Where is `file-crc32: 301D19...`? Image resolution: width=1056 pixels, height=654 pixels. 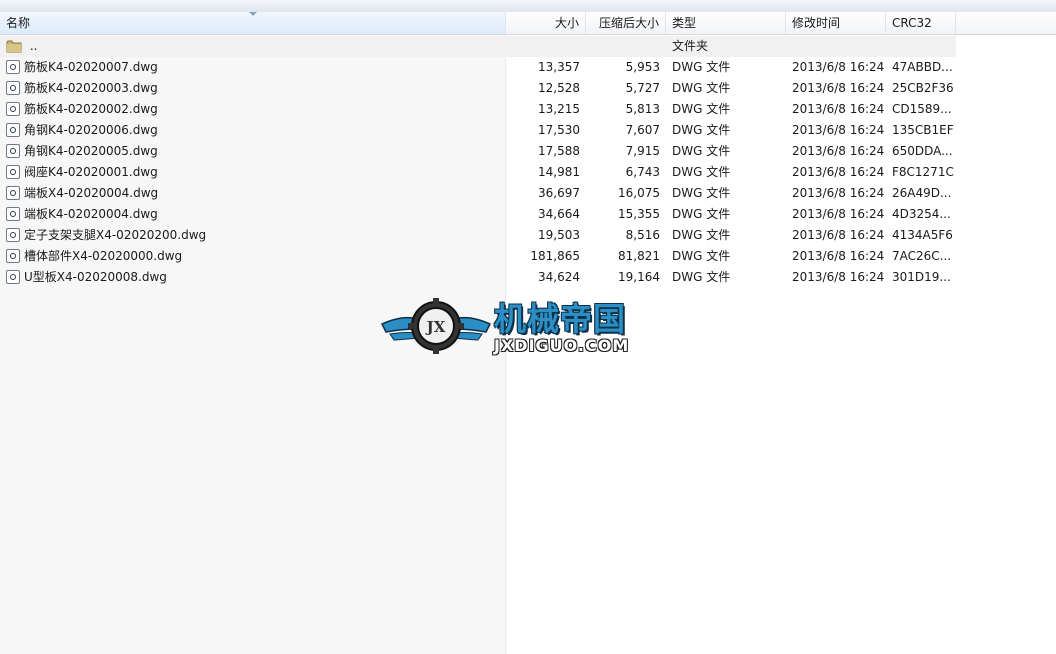 file-crc32: 301D19... is located at coordinates (921, 277).